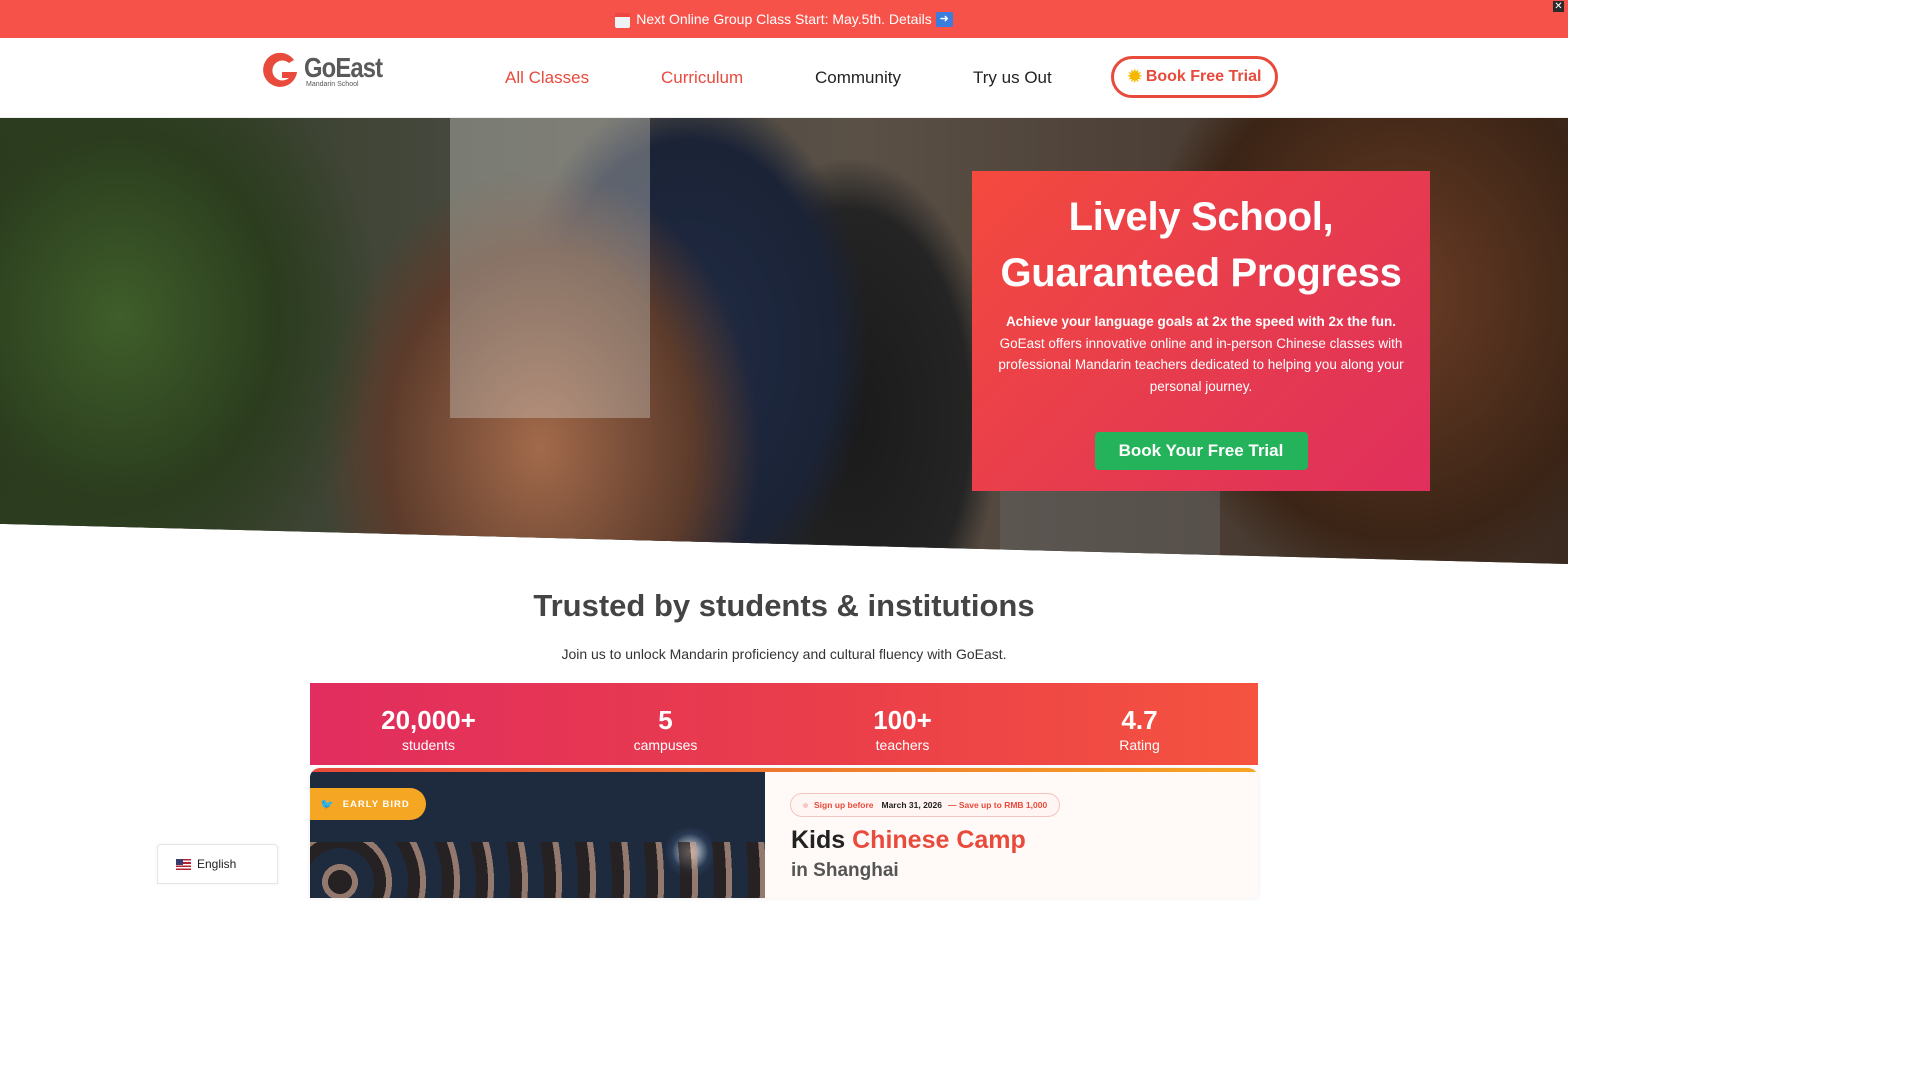  What do you see at coordinates (944, 19) in the screenshot?
I see `arrow-right-icon: ➜` at bounding box center [944, 19].